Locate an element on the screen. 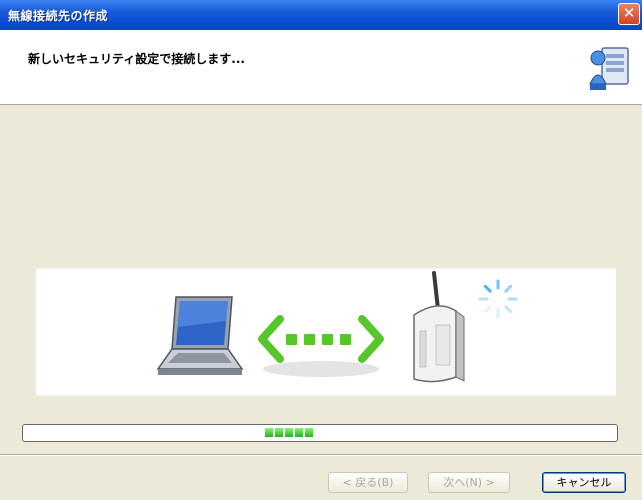 This screenshot has width=642, height=500. title-bar: 無線接続先の作成 ✕ is located at coordinates (321, 15).